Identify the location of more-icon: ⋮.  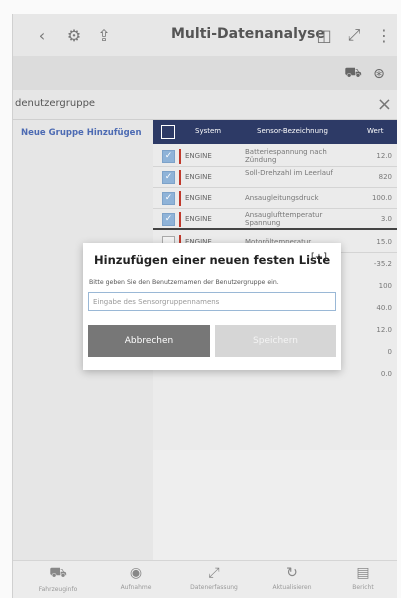
(384, 35).